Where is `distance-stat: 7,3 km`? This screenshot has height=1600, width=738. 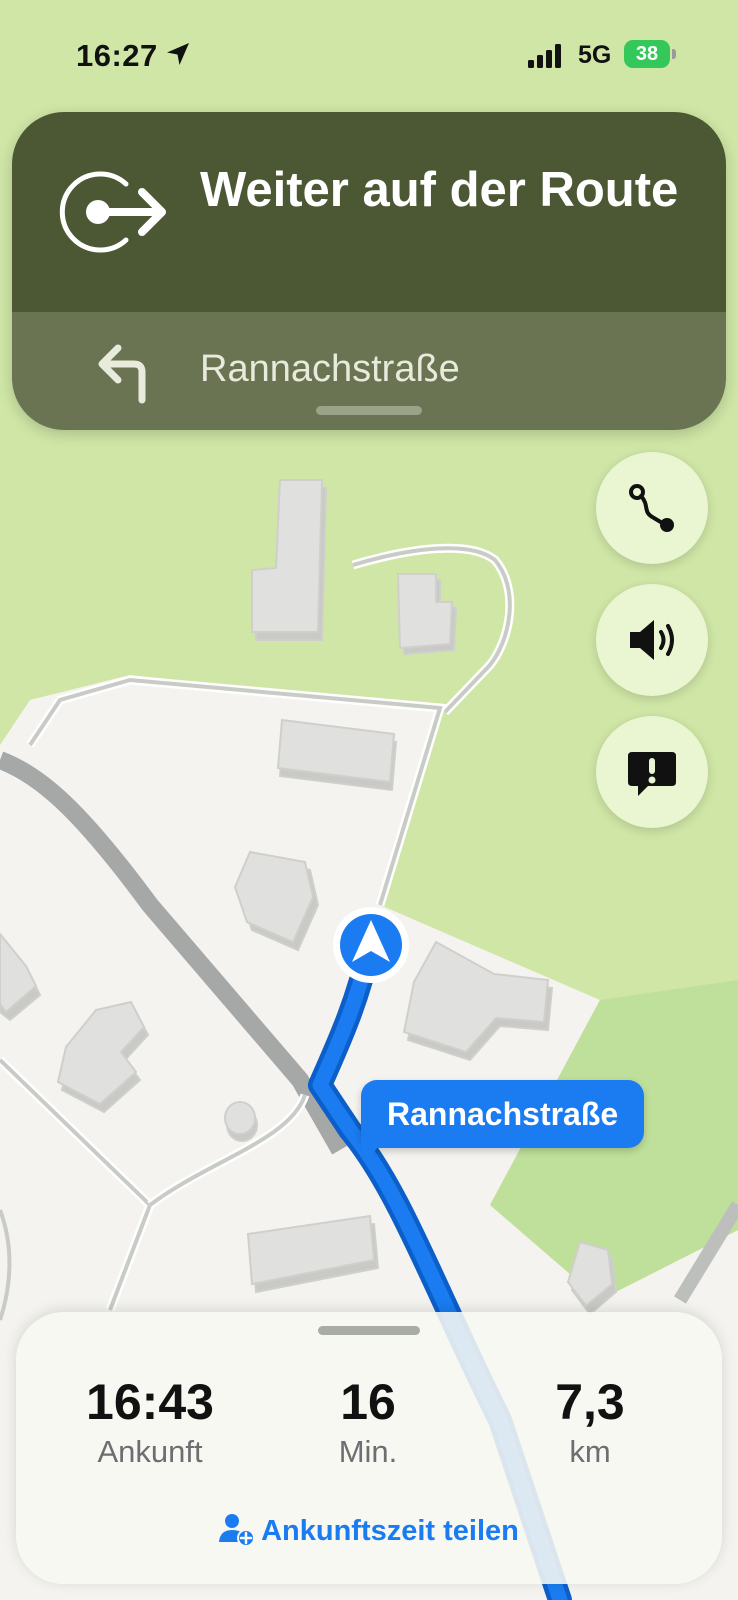 distance-stat: 7,3 km is located at coordinates (590, 1422).